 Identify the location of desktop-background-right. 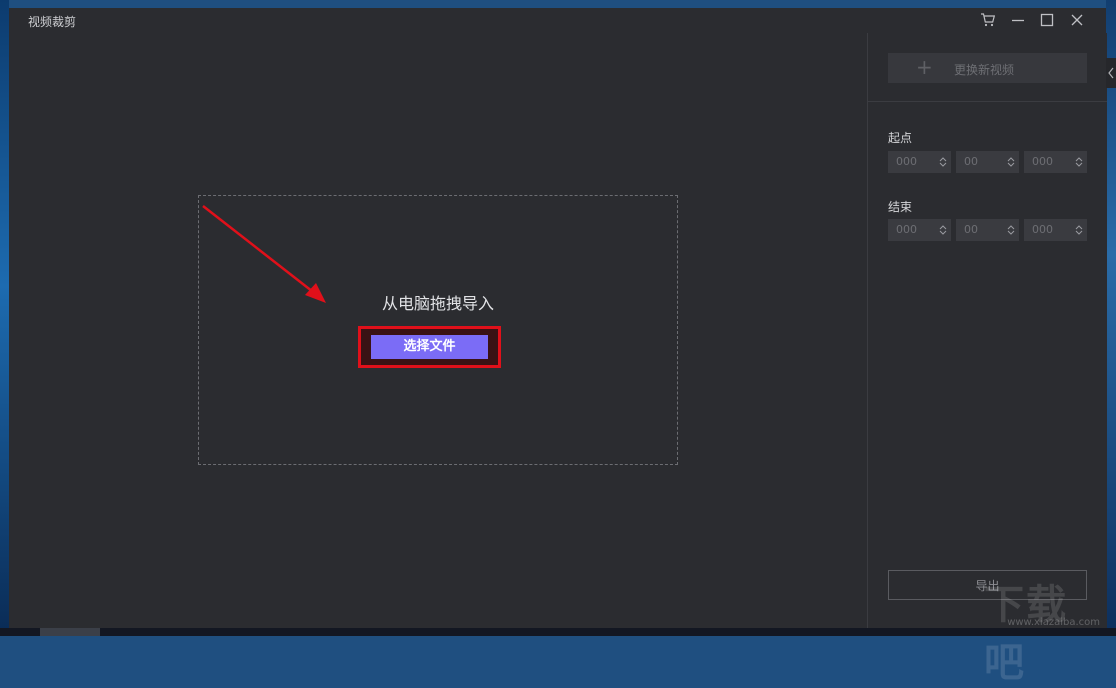
(1111, 318).